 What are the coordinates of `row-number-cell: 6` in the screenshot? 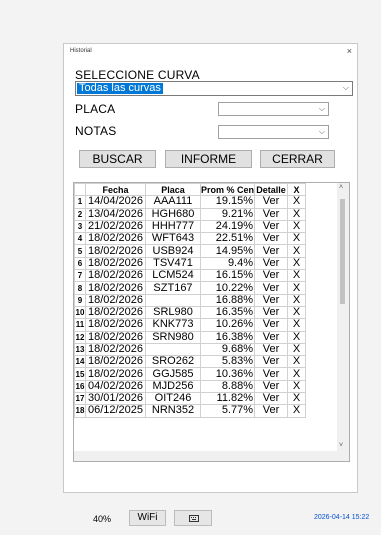 It's located at (80, 263).